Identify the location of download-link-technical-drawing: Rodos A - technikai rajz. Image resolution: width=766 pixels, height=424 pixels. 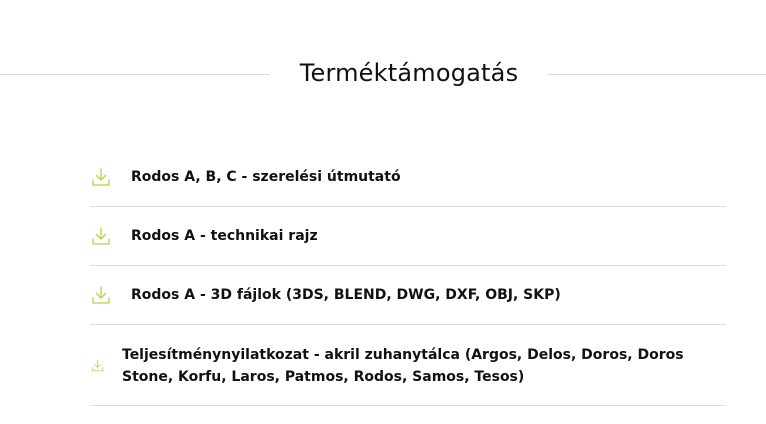
(408, 236).